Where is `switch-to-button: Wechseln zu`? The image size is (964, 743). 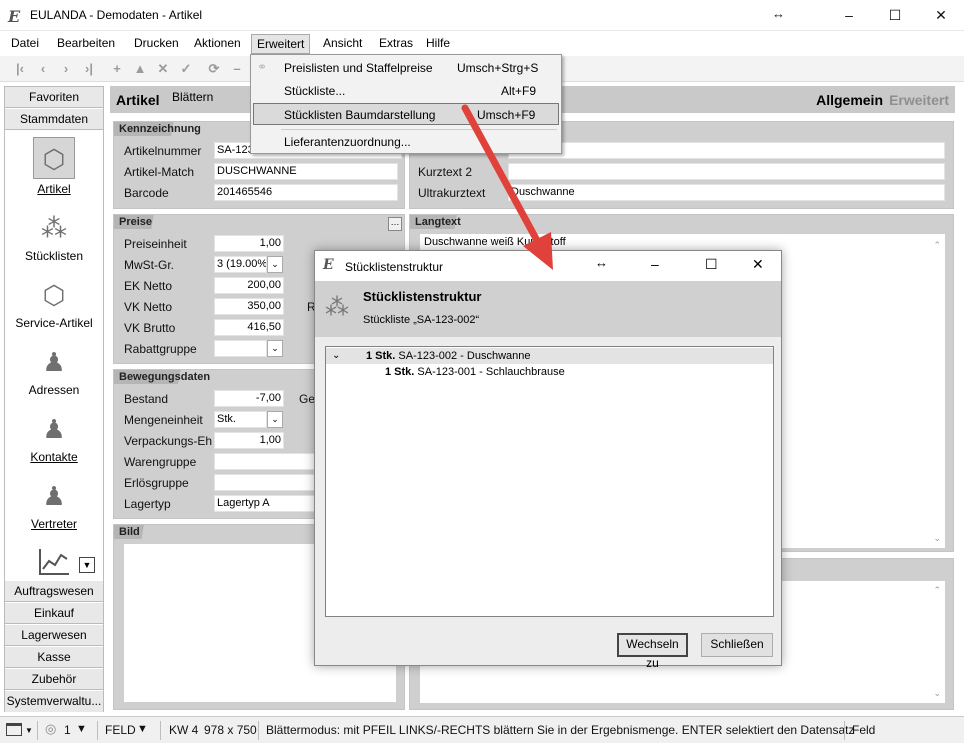
switch-to-button: Wechseln zu is located at coordinates (652, 651).